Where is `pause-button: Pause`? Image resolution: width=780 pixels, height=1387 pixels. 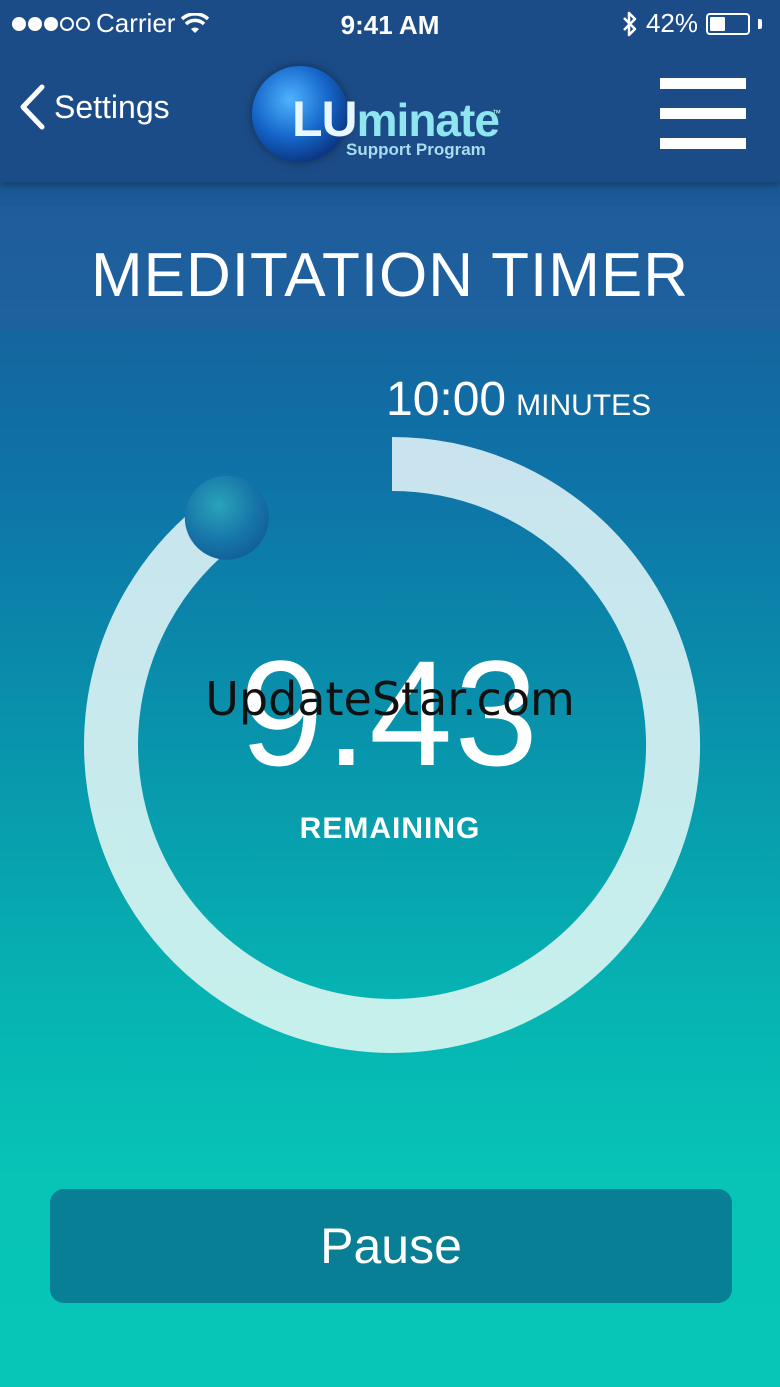 pause-button: Pause is located at coordinates (391, 1246).